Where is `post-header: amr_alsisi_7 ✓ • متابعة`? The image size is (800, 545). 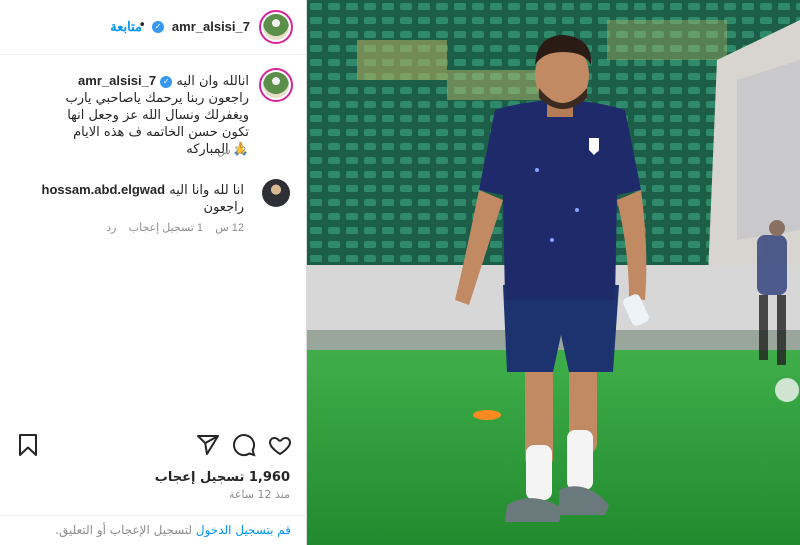 post-header: amr_alsisi_7 ✓ • متابعة is located at coordinates (153, 27).